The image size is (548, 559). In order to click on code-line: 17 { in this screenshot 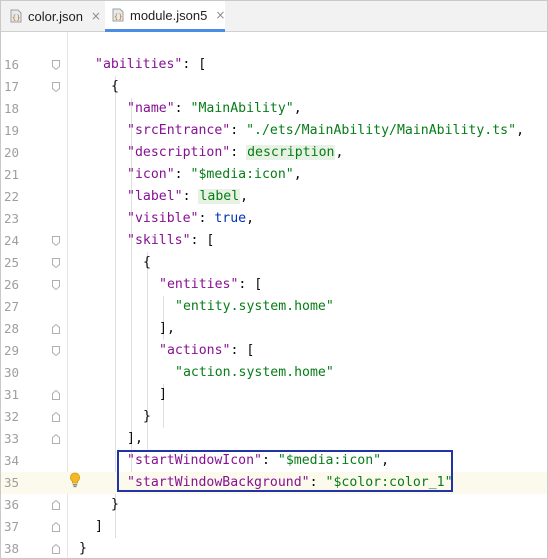, I will do `click(274, 87)`.